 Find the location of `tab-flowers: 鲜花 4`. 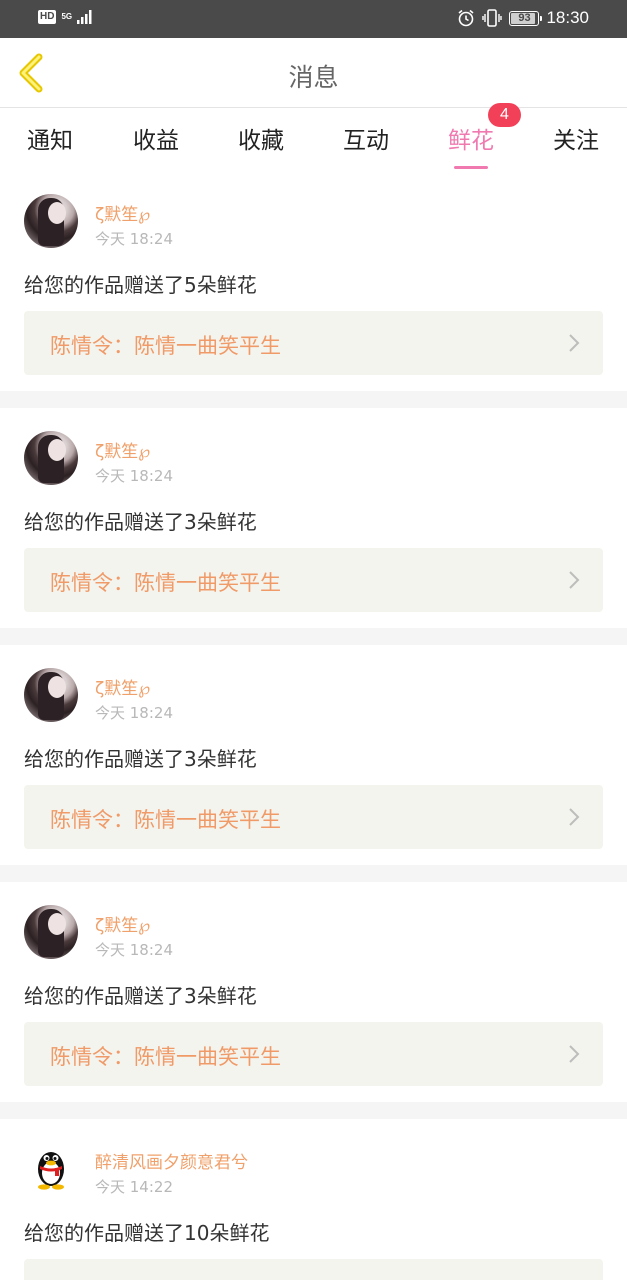

tab-flowers: 鲜花 4 is located at coordinates (484, 136).